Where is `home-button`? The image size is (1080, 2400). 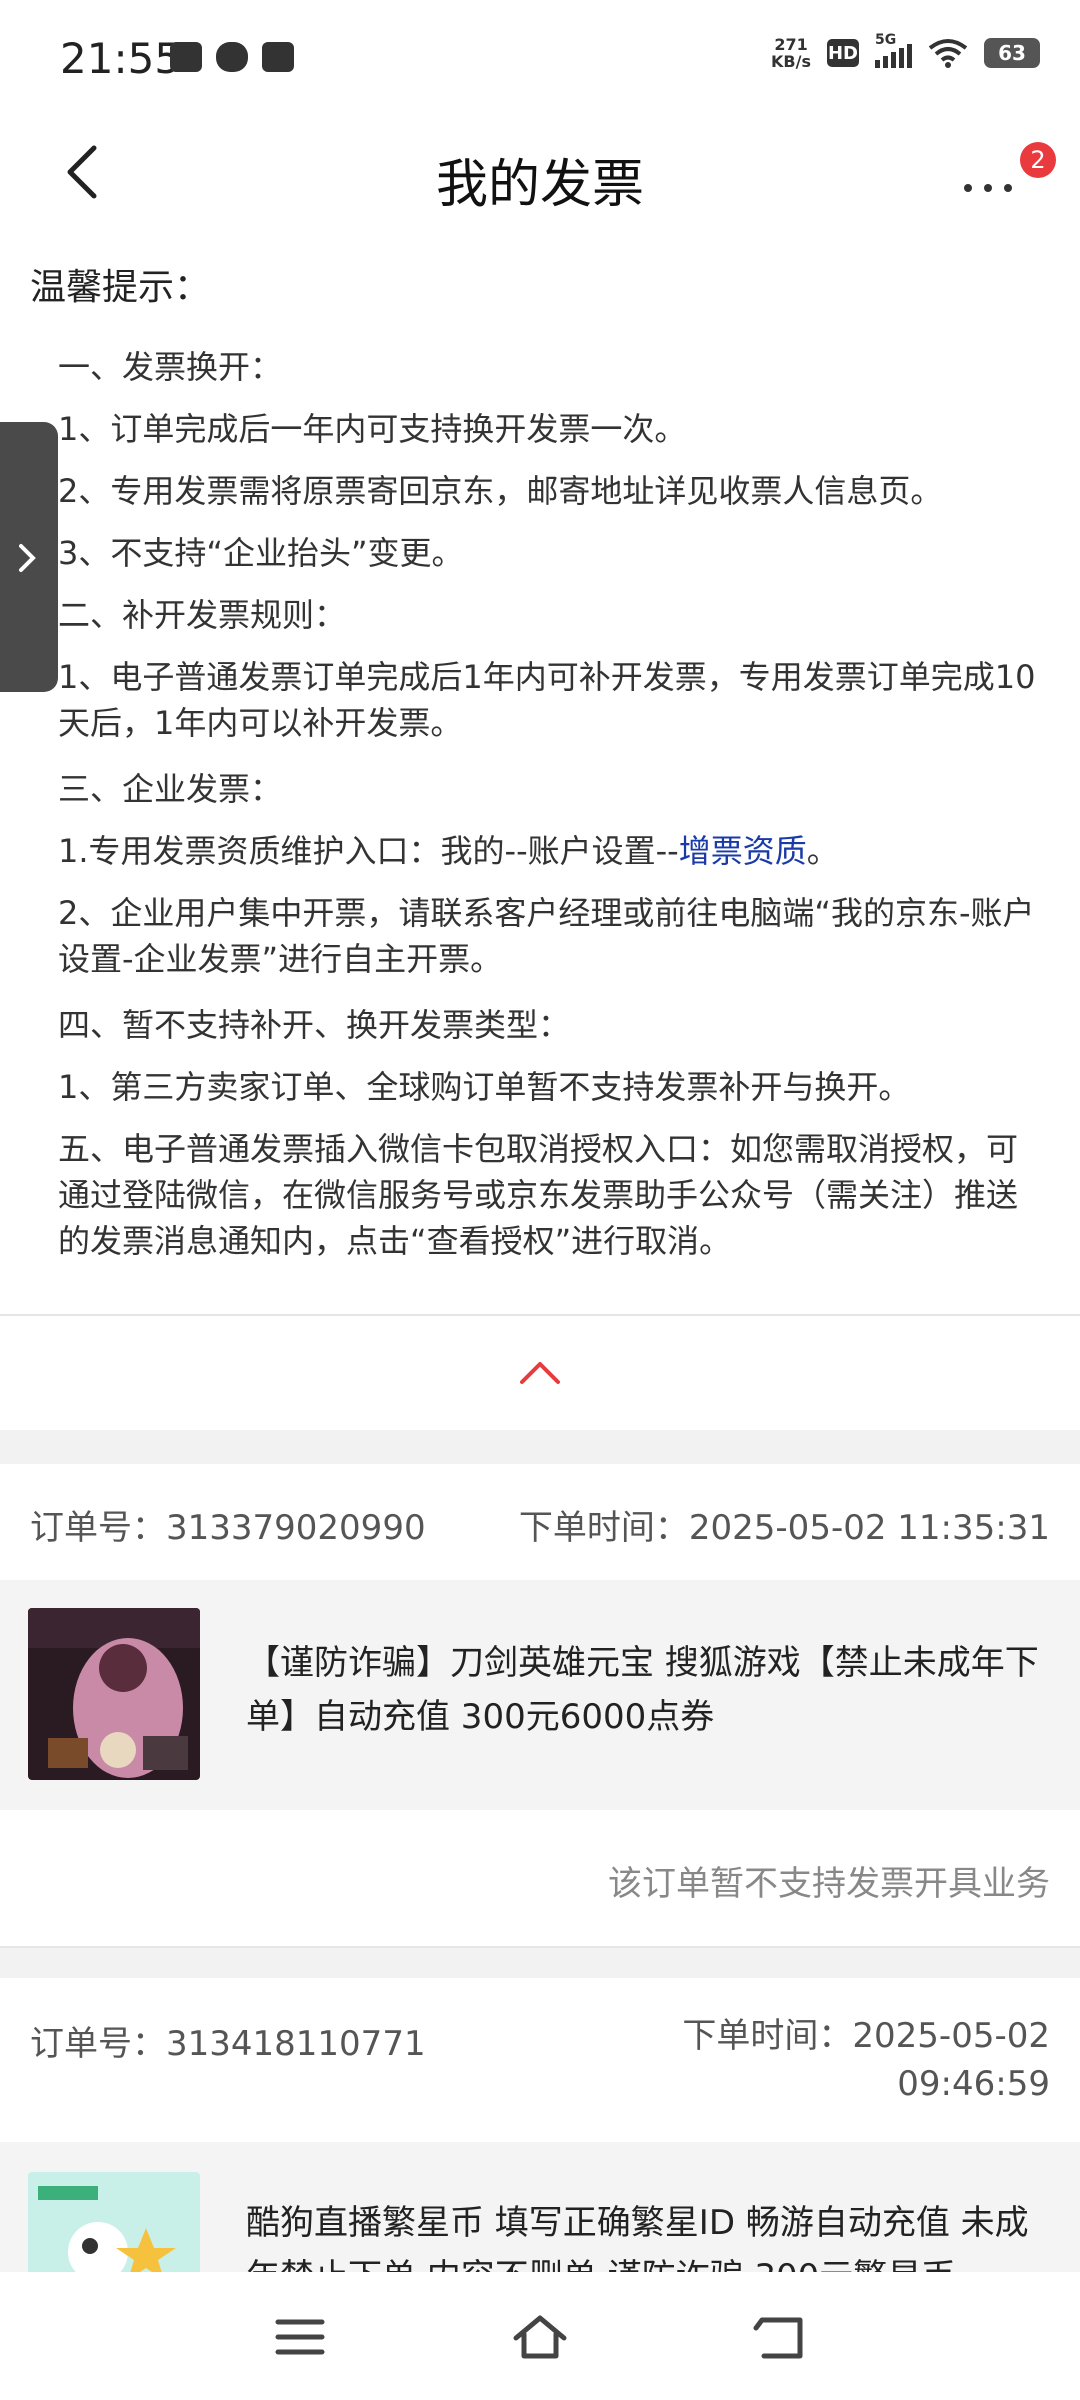
home-button is located at coordinates (540, 2337).